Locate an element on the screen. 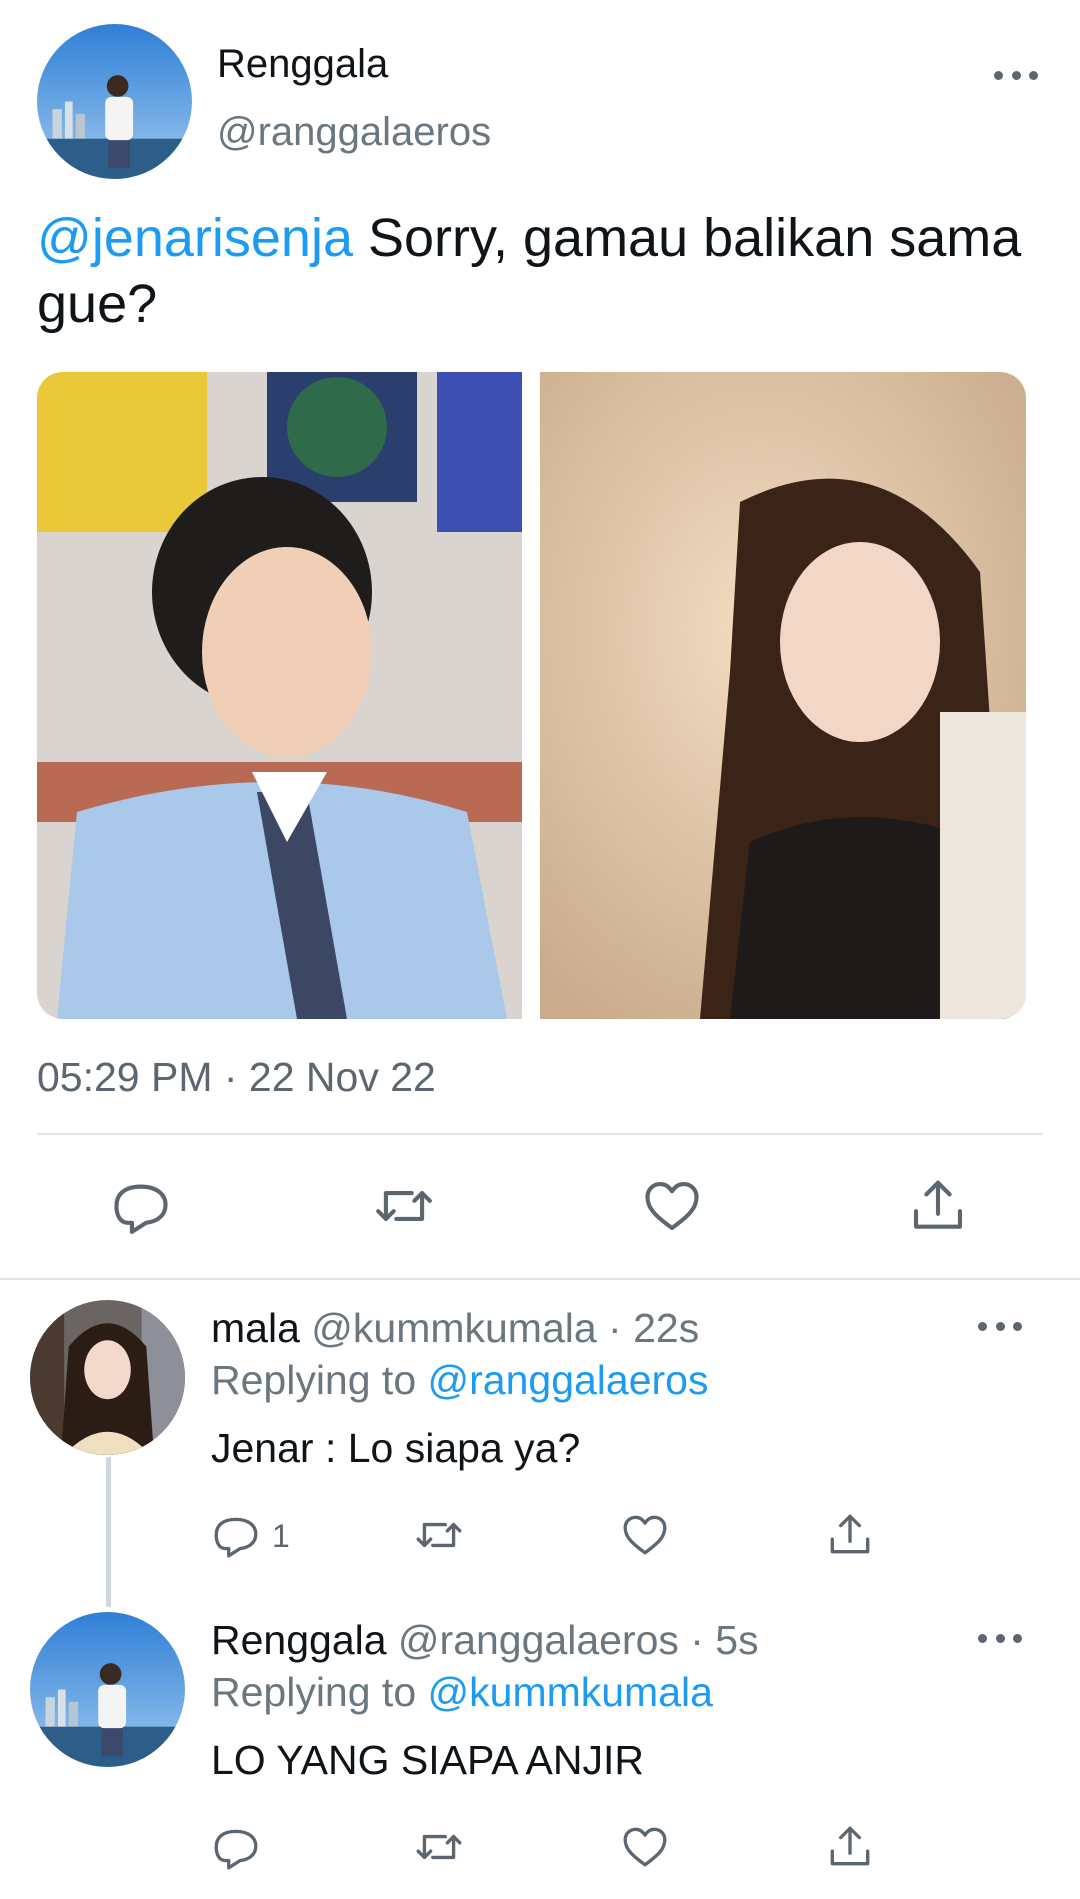 This screenshot has width=1080, height=1899. replying-to-mention: @kummkumala is located at coordinates (570, 1692).